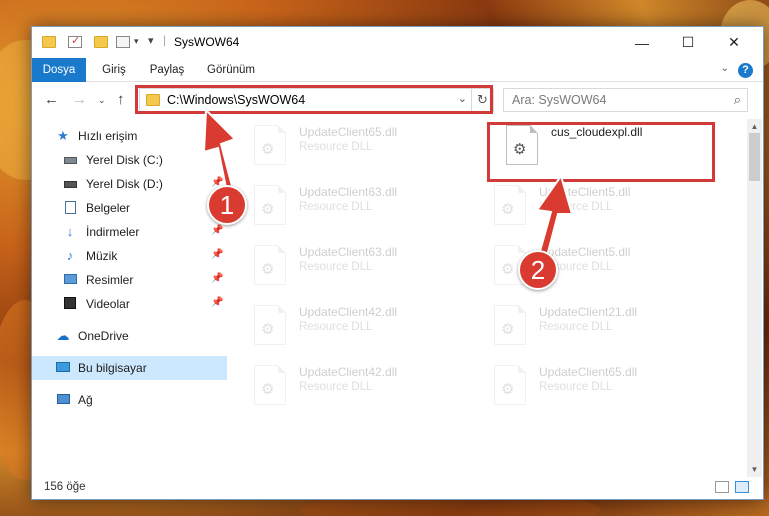  Describe the element at coordinates (227, 205) in the screenshot. I see `step-1-badge: 1` at that location.